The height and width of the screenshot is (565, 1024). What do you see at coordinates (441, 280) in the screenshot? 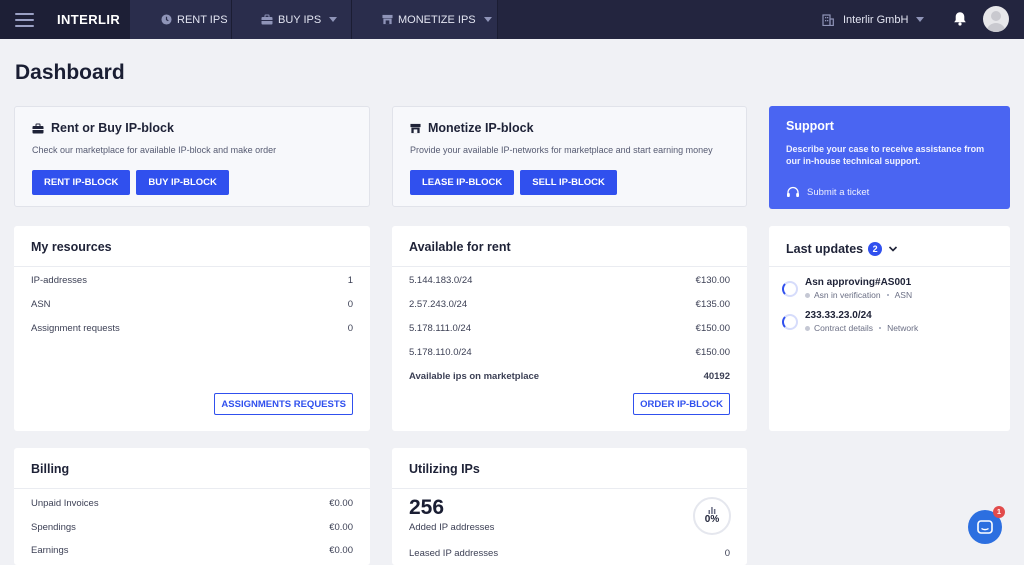
I see `ip-block-label: 5.144.183.0/24` at bounding box center [441, 280].